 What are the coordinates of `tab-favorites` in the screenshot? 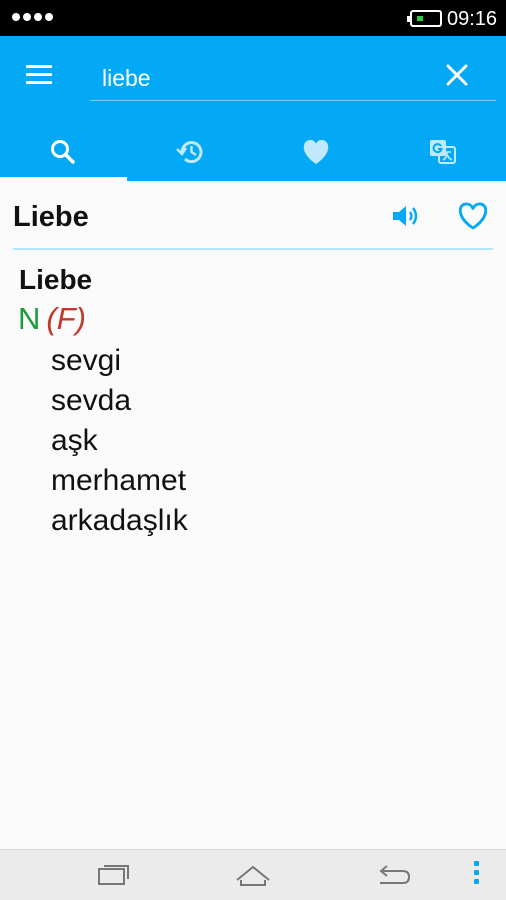 It's located at (316, 151).